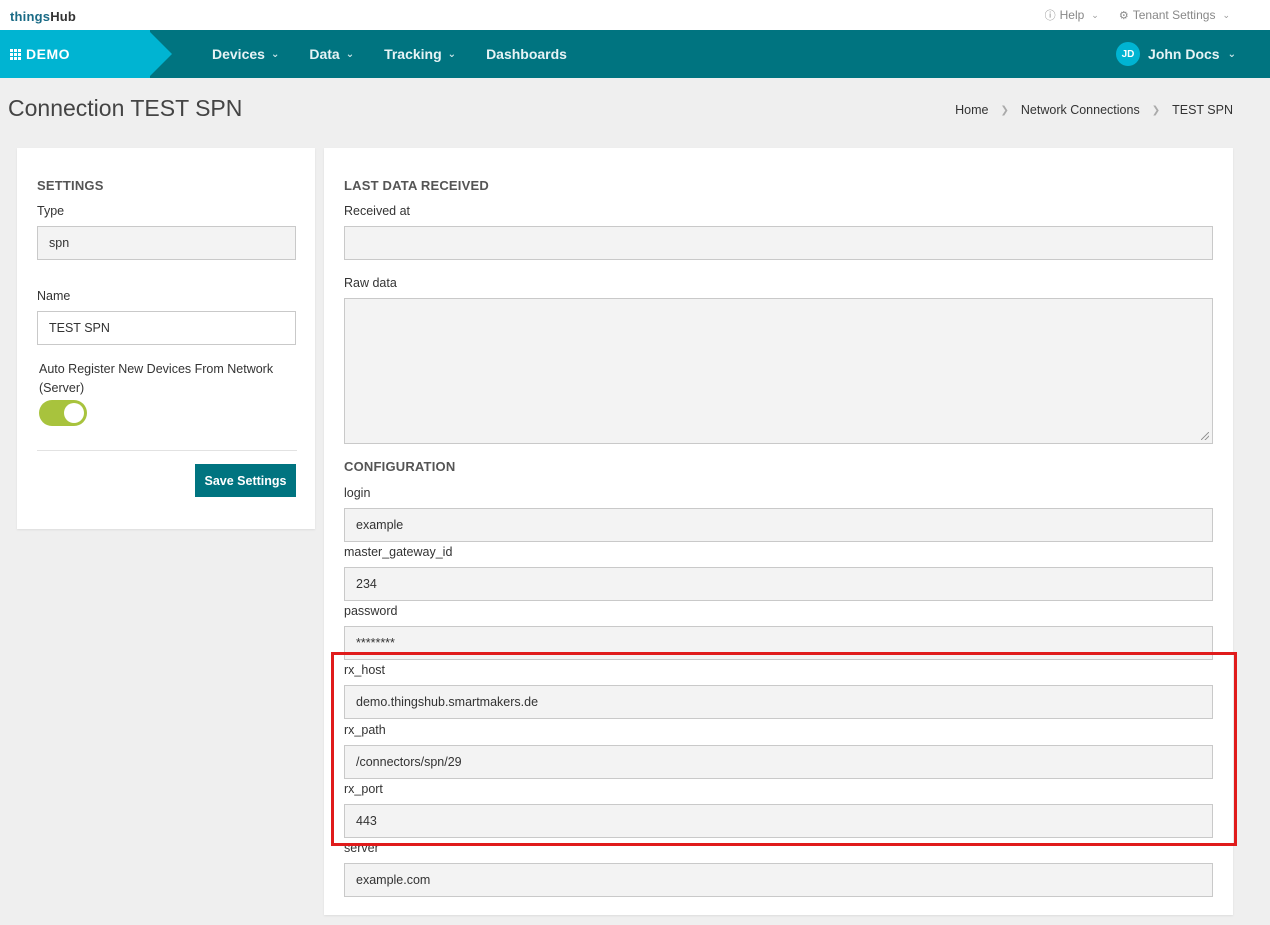 The height and width of the screenshot is (925, 1270). Describe the element at coordinates (15, 54) in the screenshot. I see `apps-grid-icon` at that location.